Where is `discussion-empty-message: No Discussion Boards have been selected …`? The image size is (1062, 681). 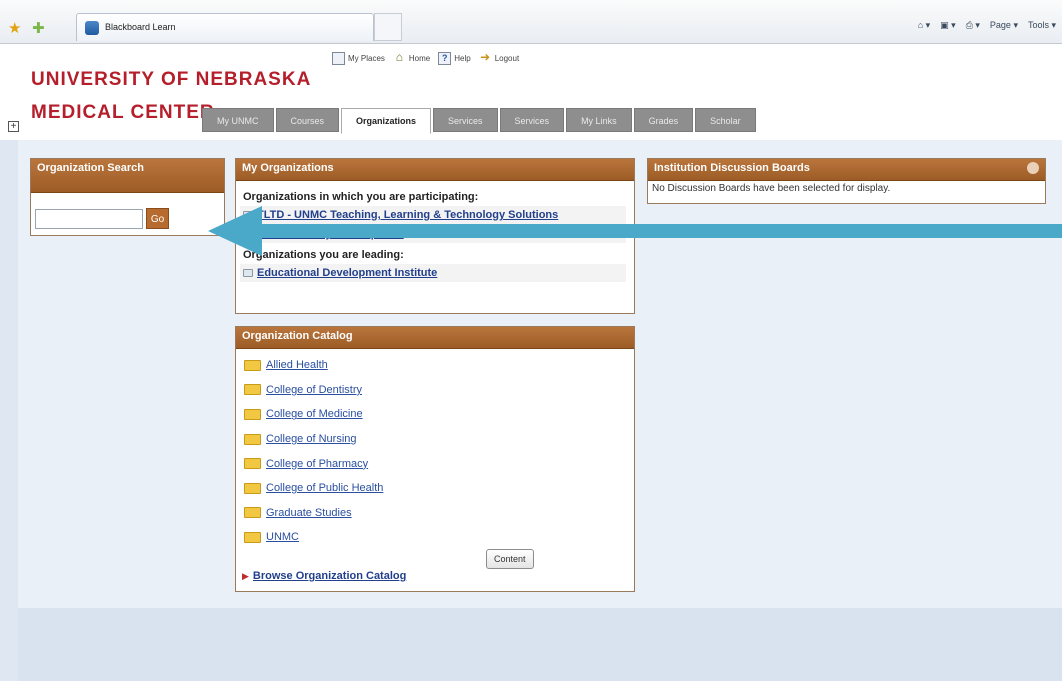
discussion-empty-message: No Discussion Boards have been selected … is located at coordinates (771, 188).